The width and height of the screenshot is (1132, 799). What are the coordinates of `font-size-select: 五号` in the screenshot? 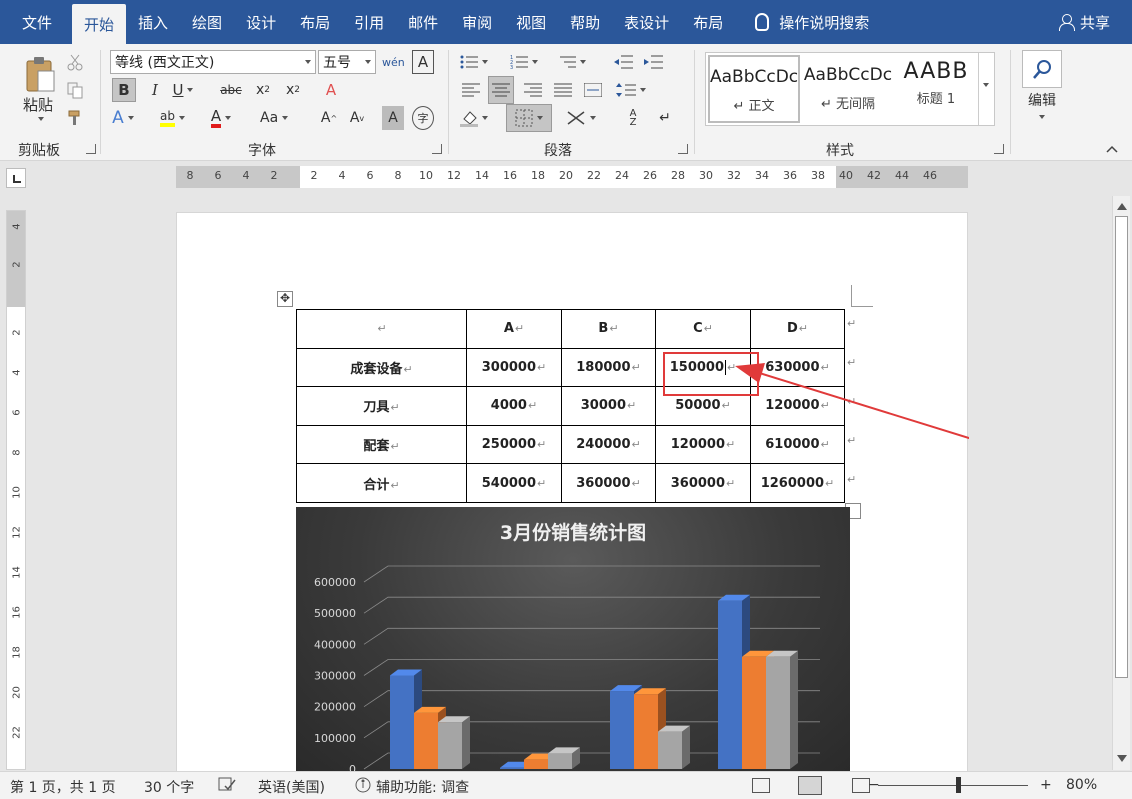 It's located at (347, 62).